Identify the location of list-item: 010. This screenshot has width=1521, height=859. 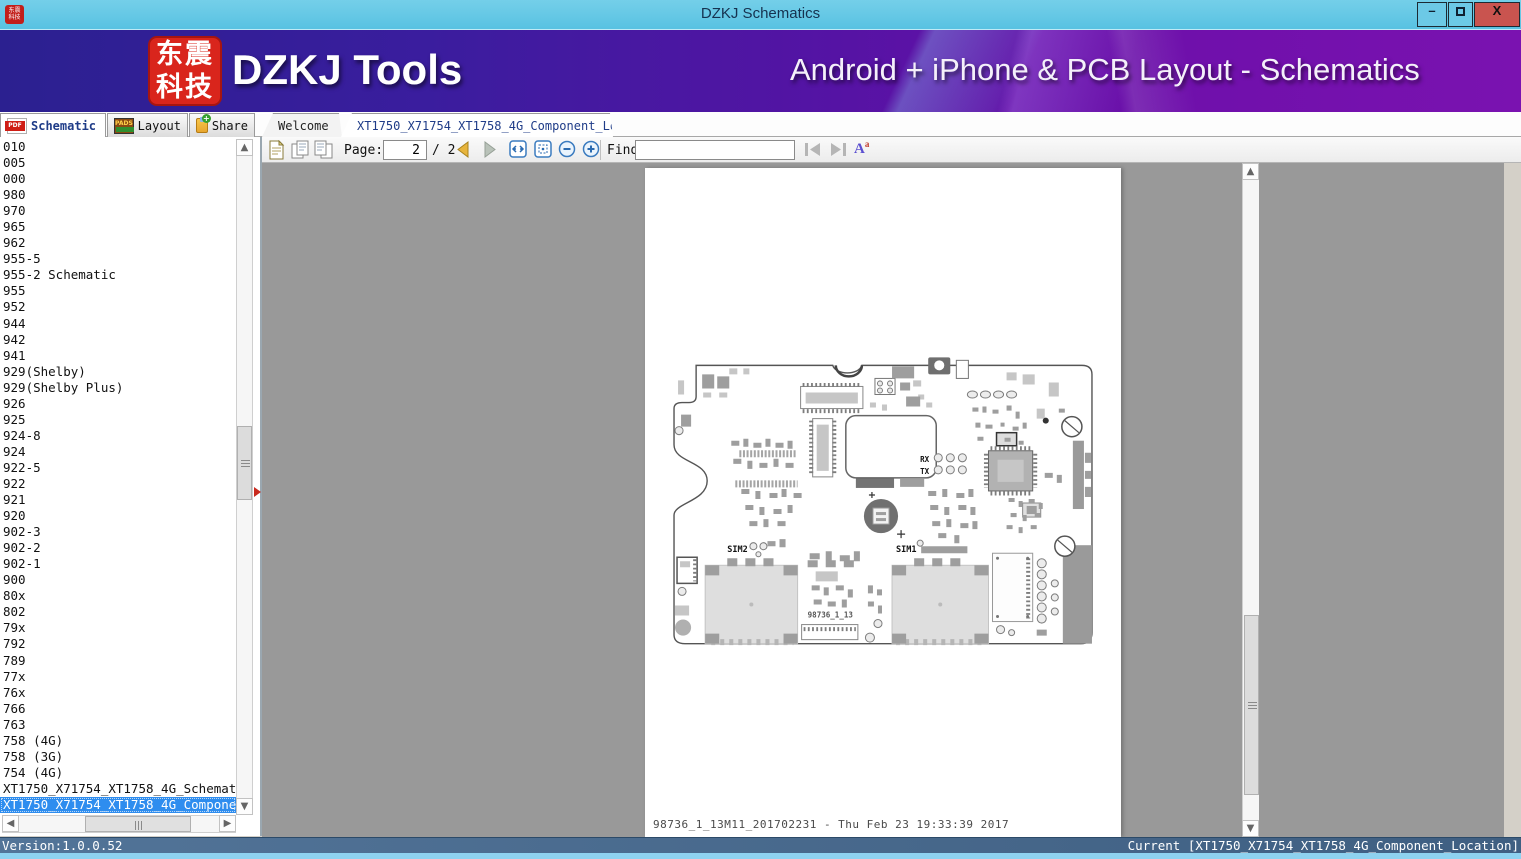
(118, 147).